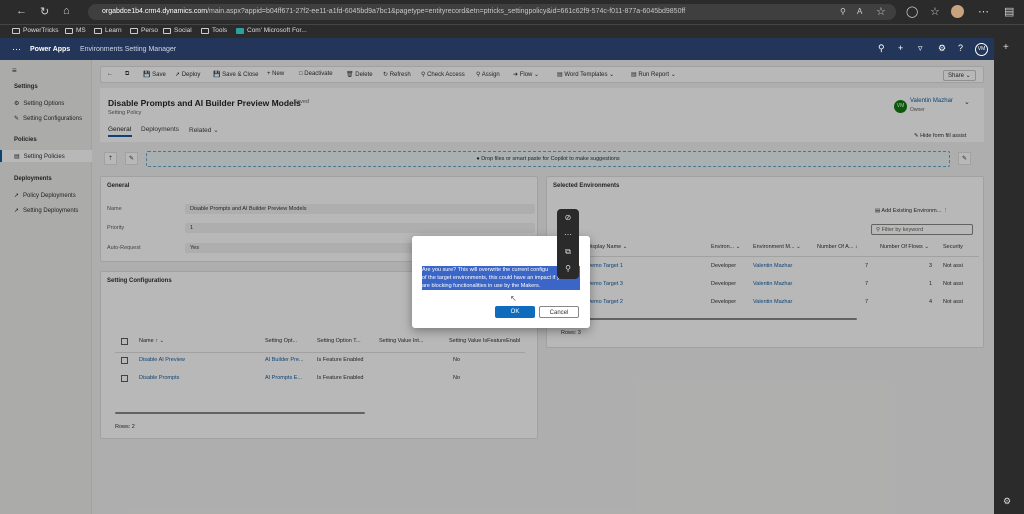 This screenshot has height=514, width=1024. What do you see at coordinates (155, 11) in the screenshot?
I see `url-host: orgabdce1b4.crm4.dynamics.com` at bounding box center [155, 11].